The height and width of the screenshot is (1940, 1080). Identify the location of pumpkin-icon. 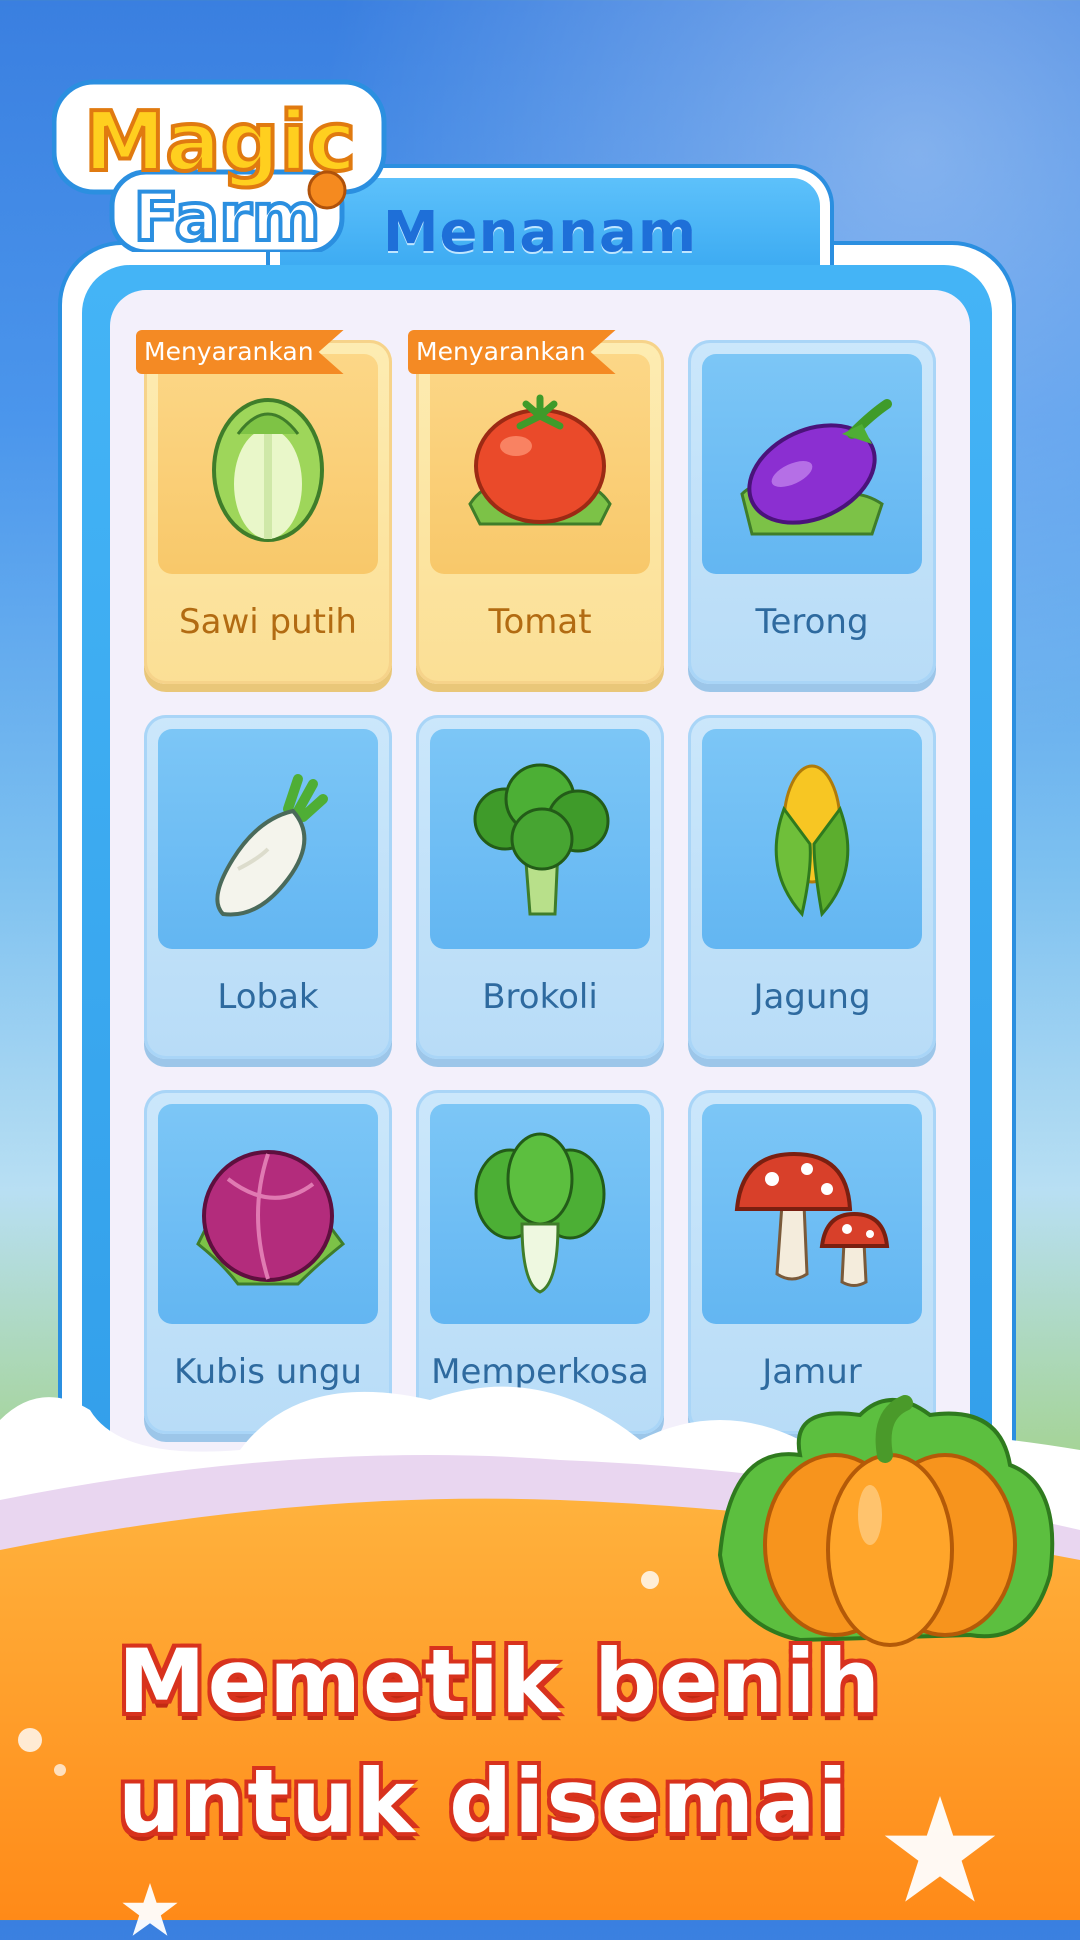
(886, 1521).